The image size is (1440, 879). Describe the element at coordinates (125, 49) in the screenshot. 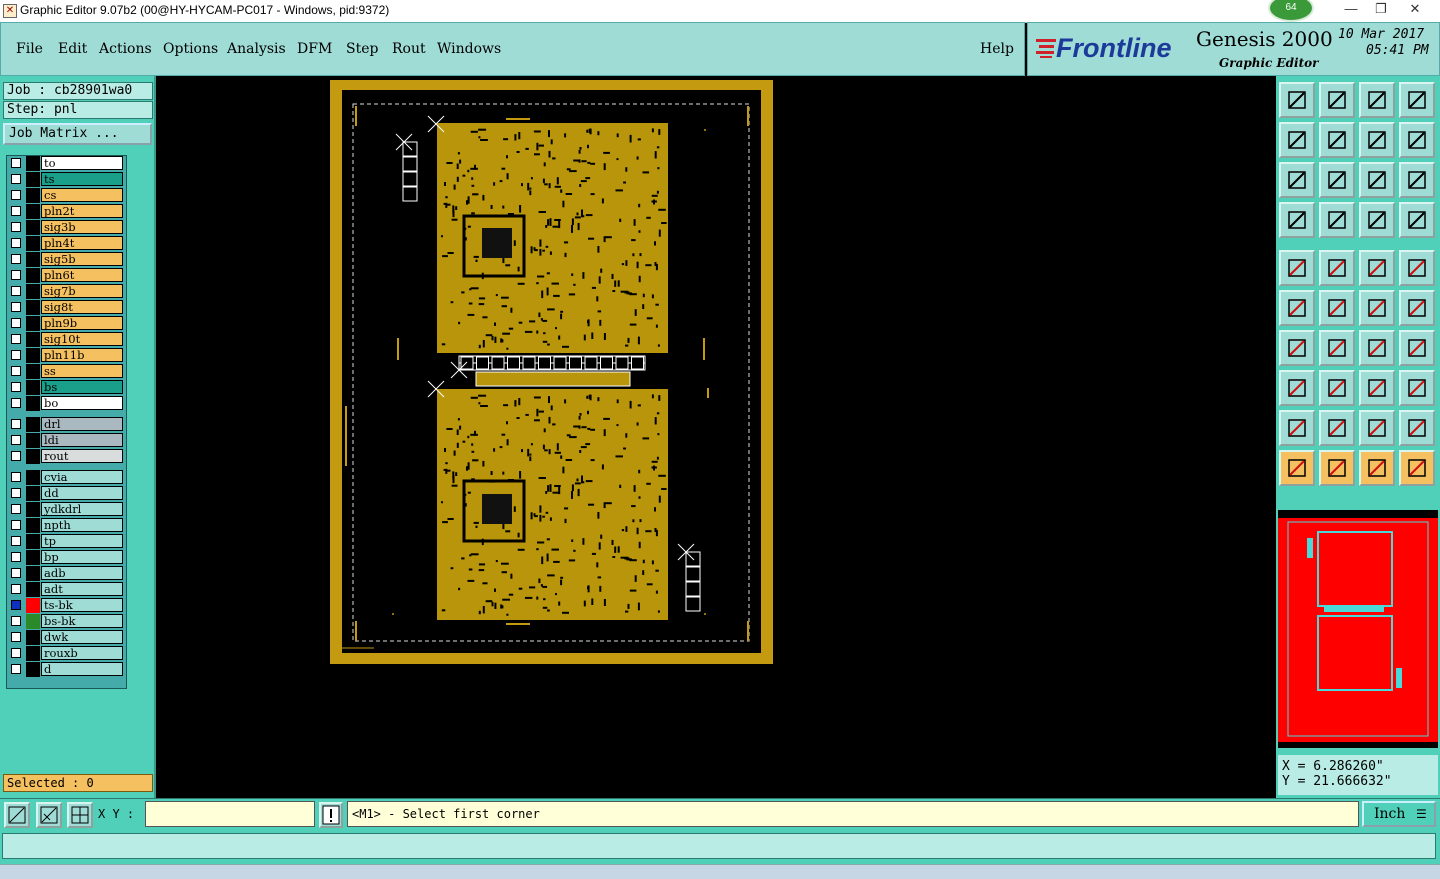

I see `menu-actions: Actions` at that location.